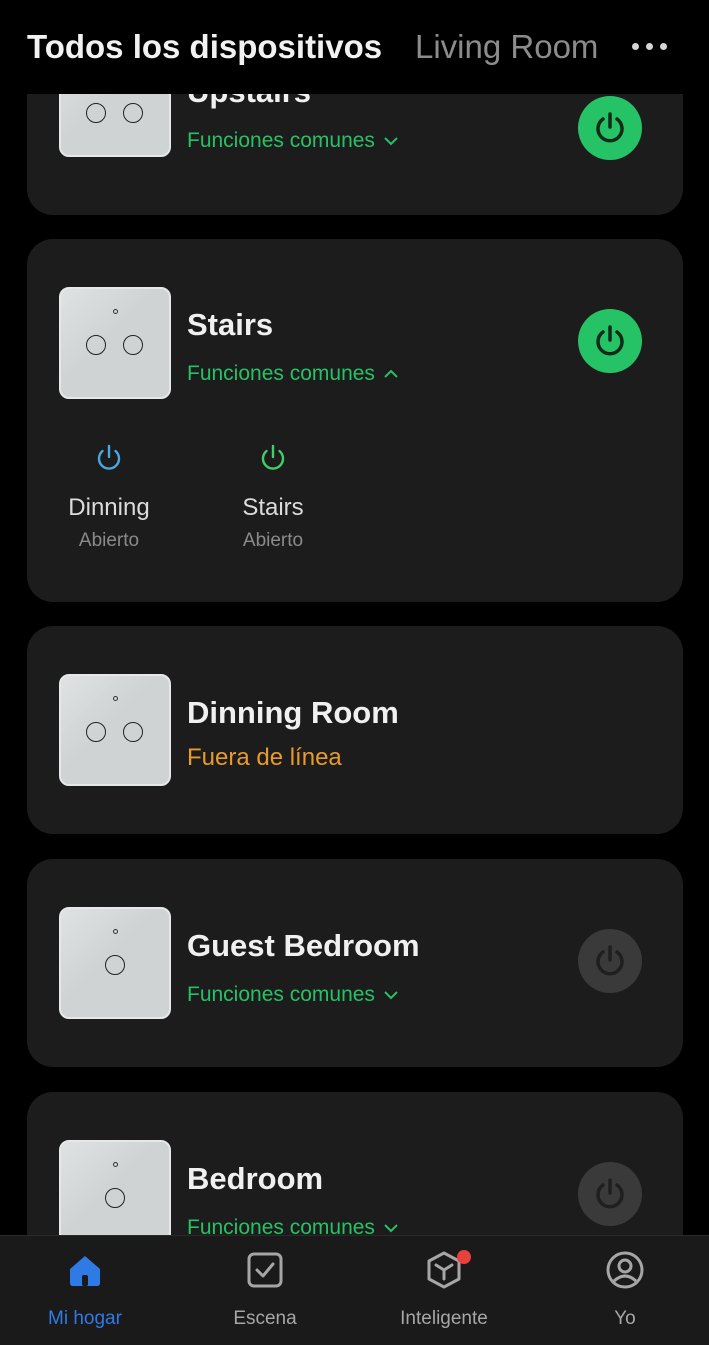  What do you see at coordinates (506, 47) in the screenshot?
I see `tab-living-room: Living Room` at bounding box center [506, 47].